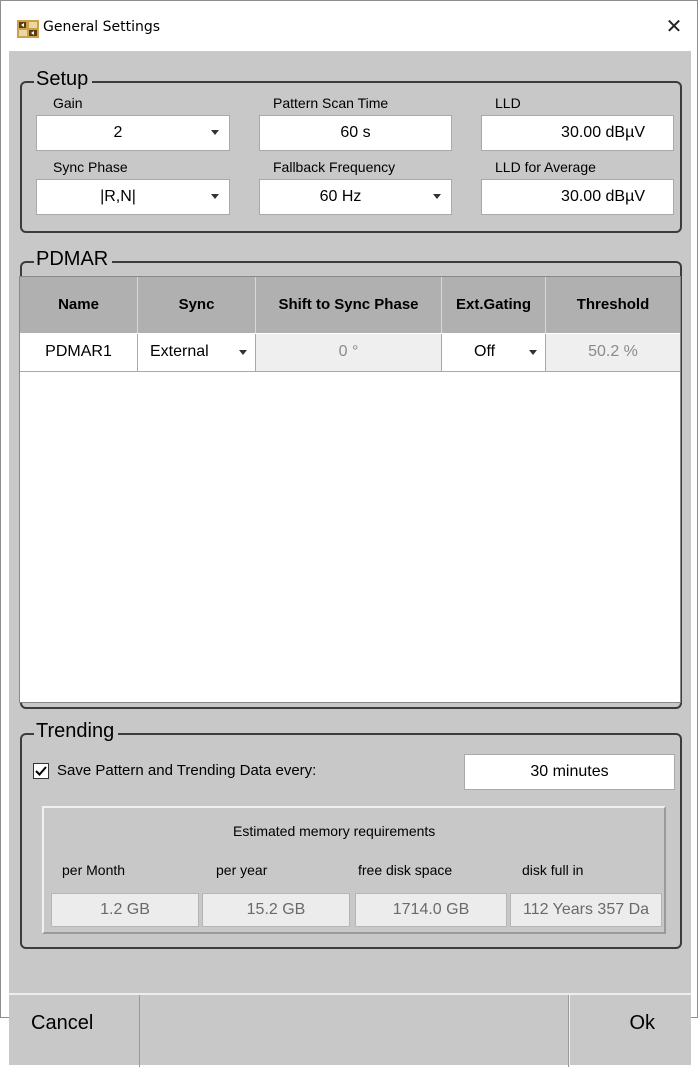 The width and height of the screenshot is (698, 1067). I want to click on lld-average-value: 30.00 dBµV, so click(603, 196).